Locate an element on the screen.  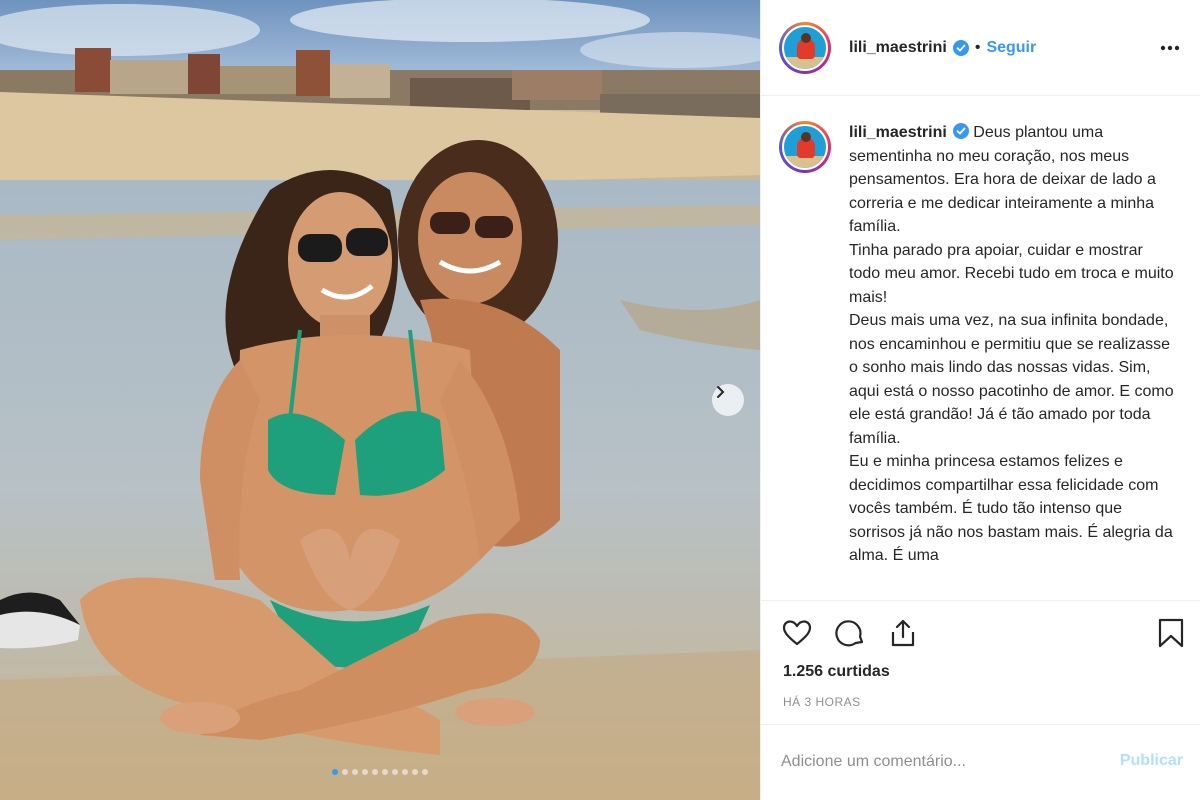
save-button is located at coordinates (1171, 633).